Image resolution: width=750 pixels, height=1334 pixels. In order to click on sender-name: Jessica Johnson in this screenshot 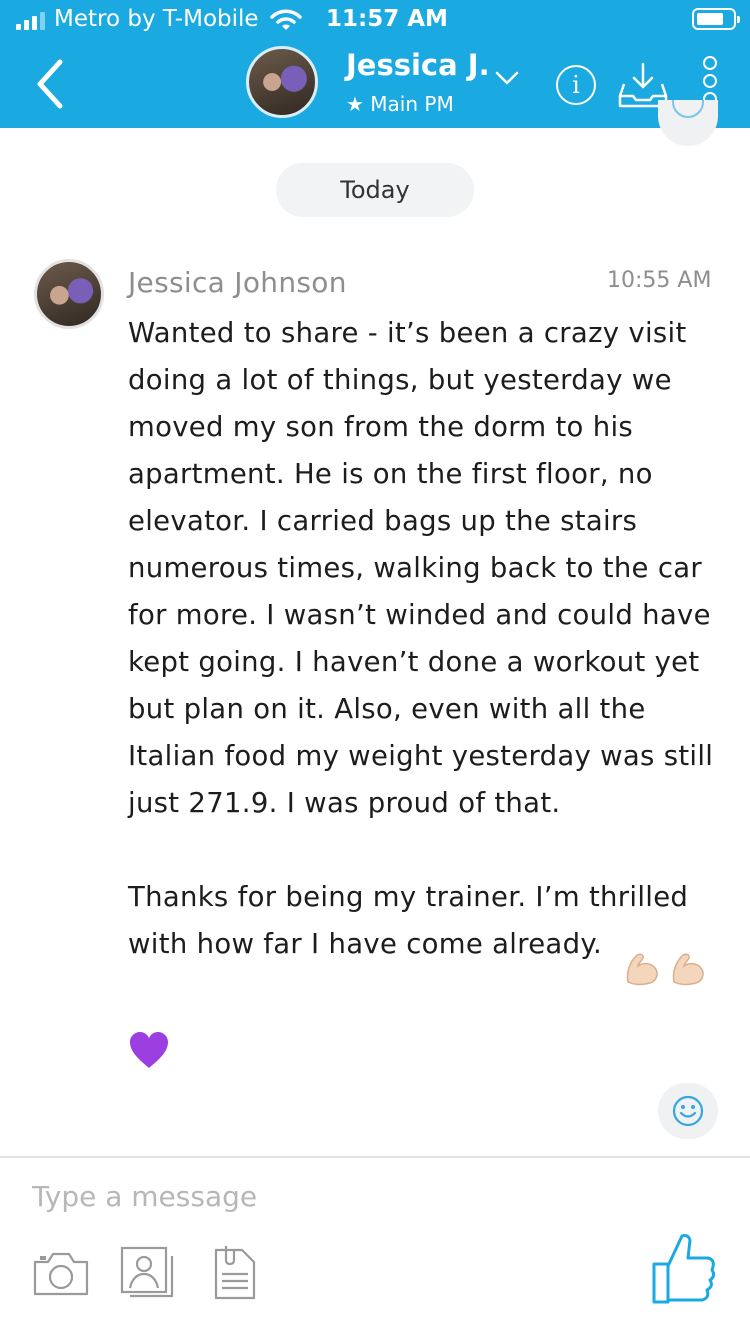, I will do `click(237, 282)`.